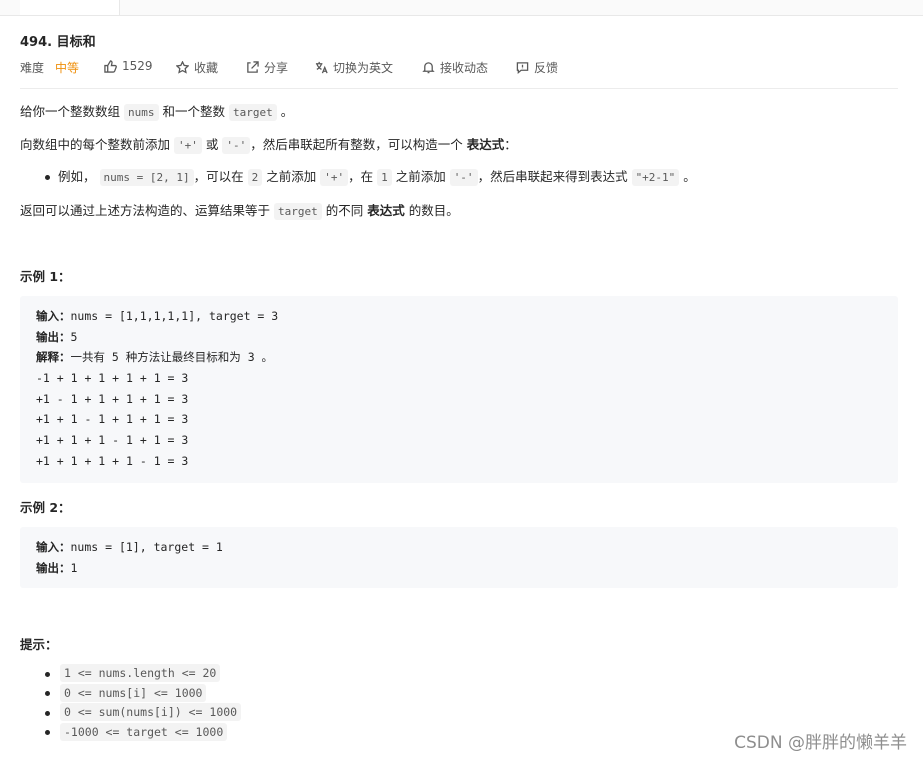 The width and height of the screenshot is (923, 758). What do you see at coordinates (112, 419) in the screenshot?
I see `example-1-line: +1 + 1 - 1 + 1 + 1 = 3` at bounding box center [112, 419].